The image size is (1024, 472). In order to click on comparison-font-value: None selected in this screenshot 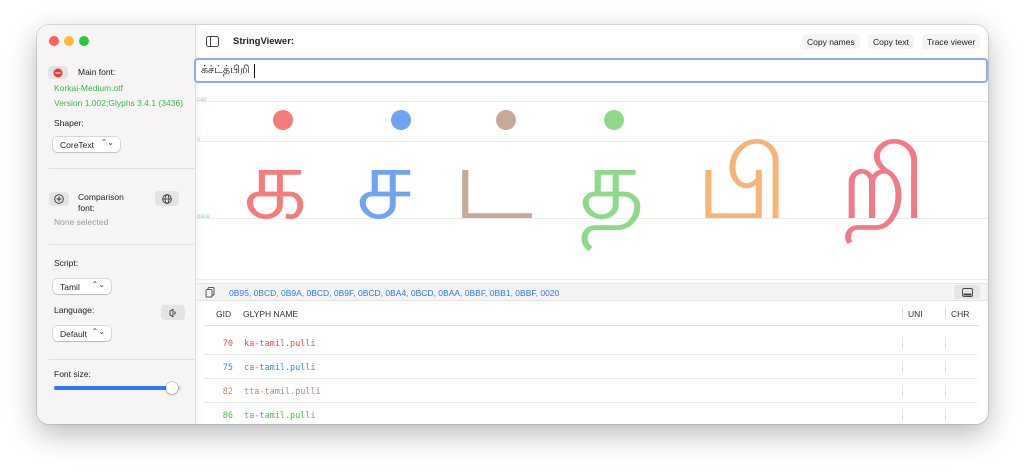, I will do `click(81, 222)`.